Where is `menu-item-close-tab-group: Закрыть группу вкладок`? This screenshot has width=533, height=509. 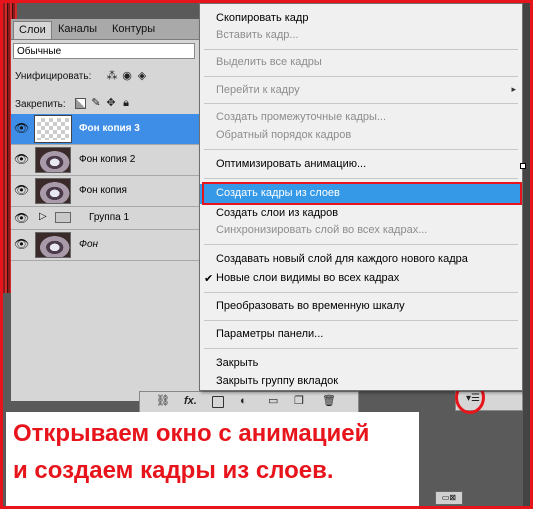
menu-item-close-tab-group: Закрыть группу вкладок is located at coordinates (277, 381).